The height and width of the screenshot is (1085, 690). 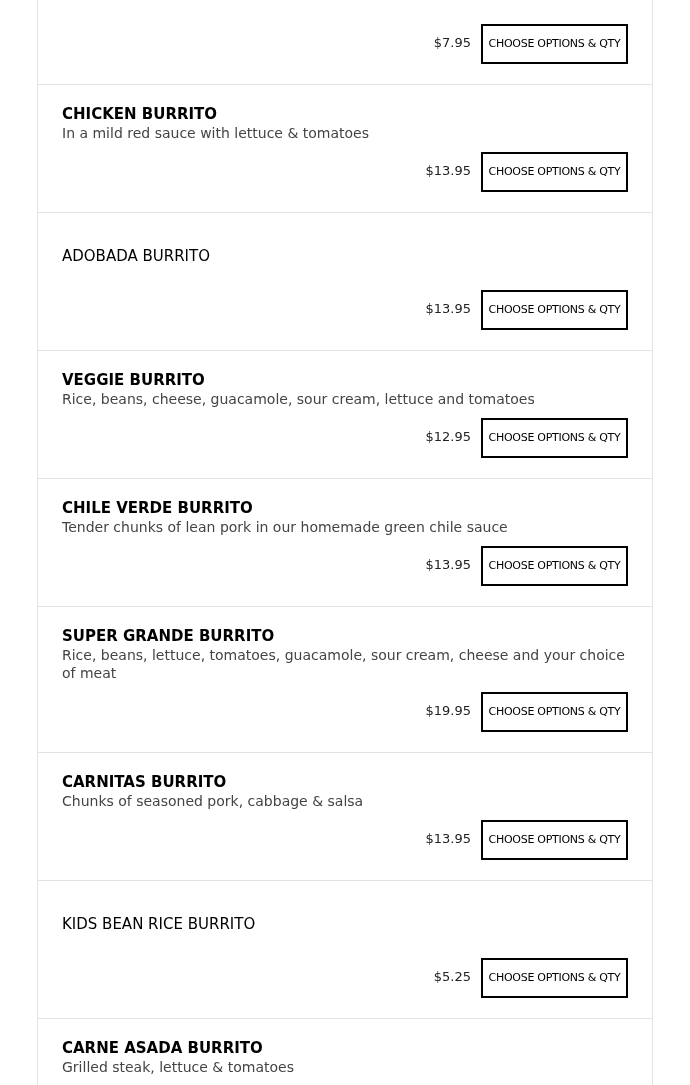 I want to click on item-price: $12.95, so click(x=448, y=436).